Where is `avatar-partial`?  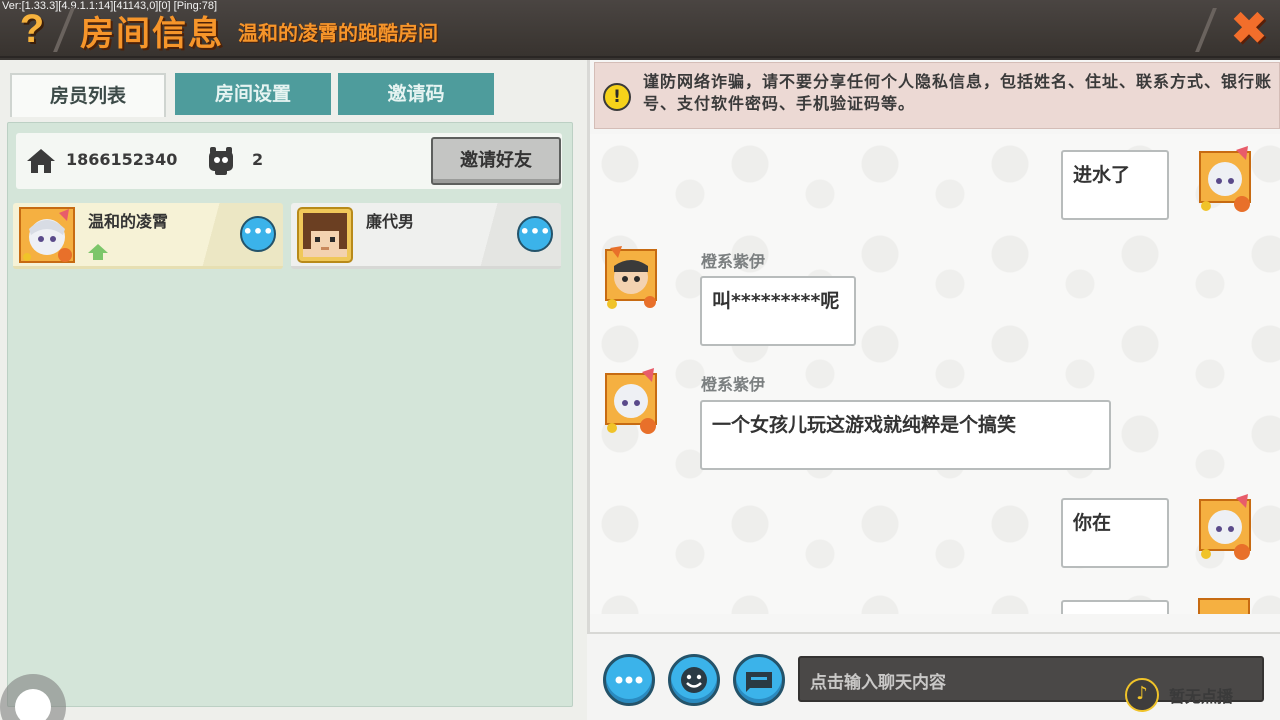 avatar-partial is located at coordinates (1224, 606).